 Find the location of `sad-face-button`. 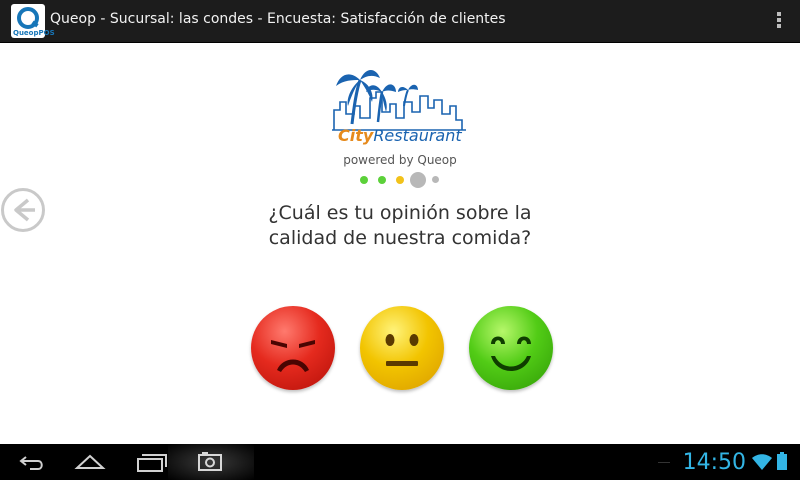

sad-face-button is located at coordinates (293, 348).